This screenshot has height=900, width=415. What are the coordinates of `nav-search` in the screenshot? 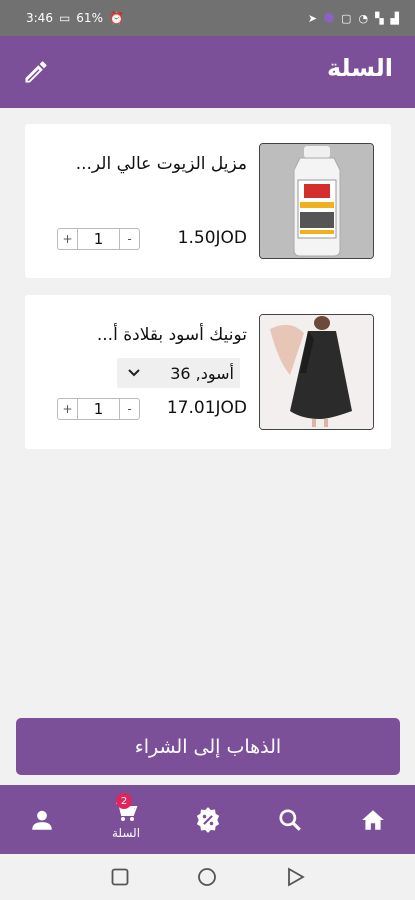 It's located at (290, 819).